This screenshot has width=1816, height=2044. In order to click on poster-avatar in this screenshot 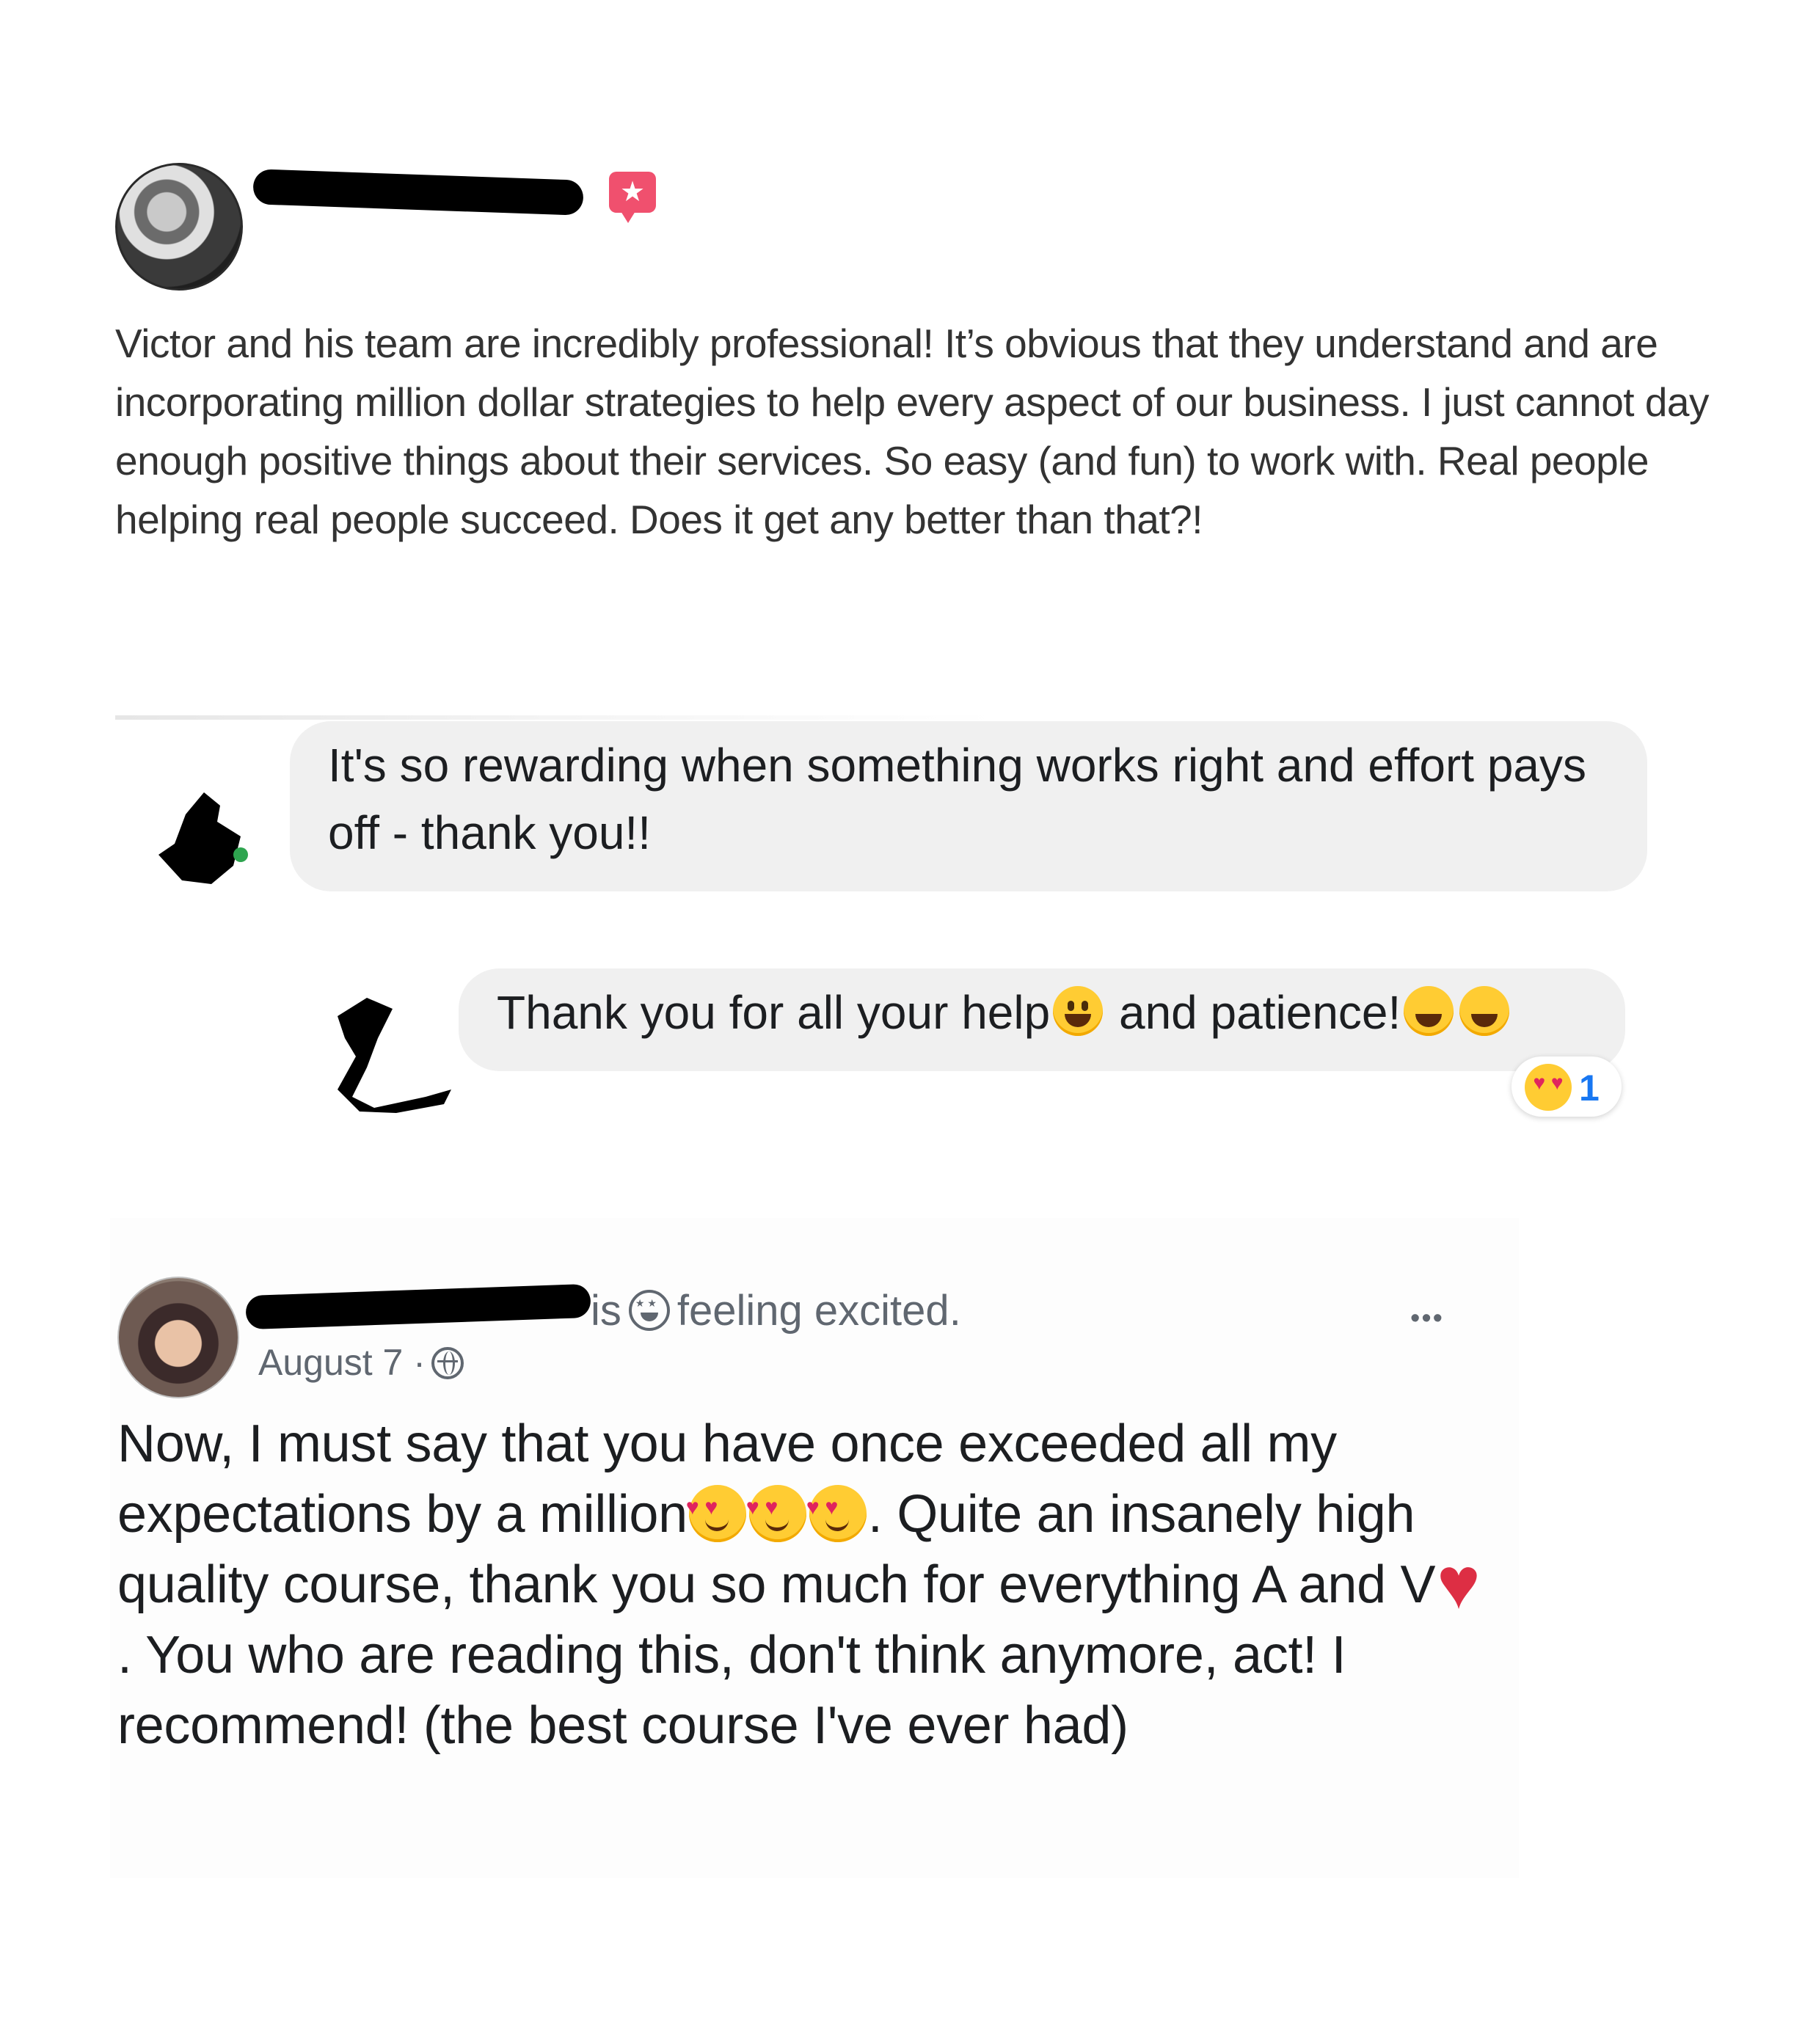, I will do `click(178, 1337)`.